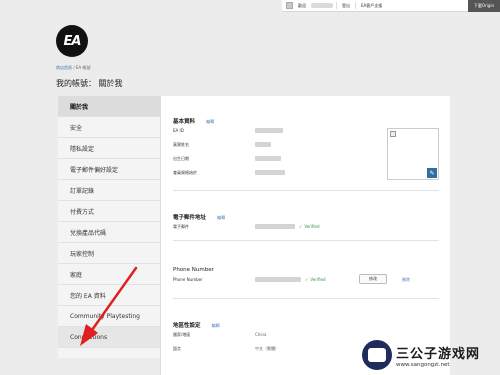 This screenshot has width=500, height=375. What do you see at coordinates (109, 295) in the screenshot?
I see `sidebar-item-your-ea-data: 您的 EA 資料` at bounding box center [109, 295].